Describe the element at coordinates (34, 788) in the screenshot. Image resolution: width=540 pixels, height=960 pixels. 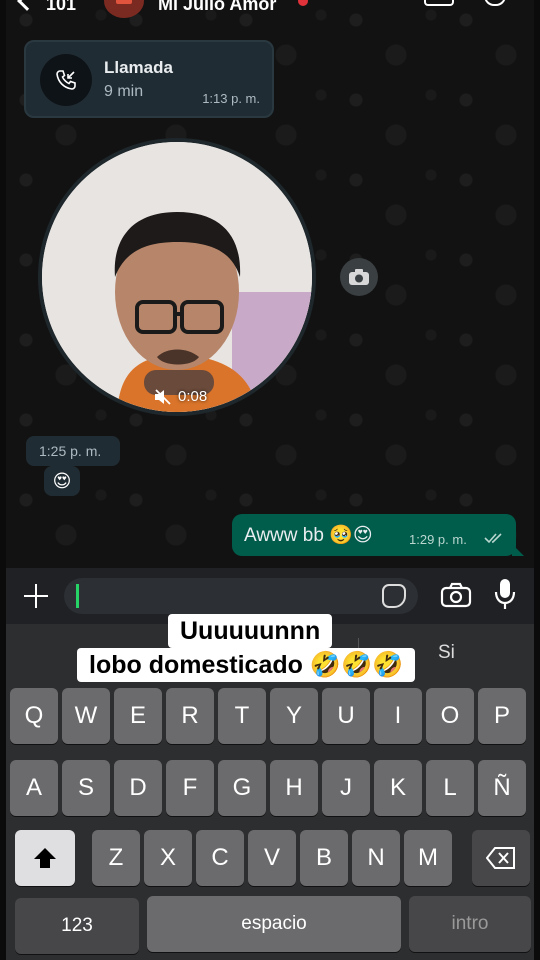
I see `key: A` at that location.